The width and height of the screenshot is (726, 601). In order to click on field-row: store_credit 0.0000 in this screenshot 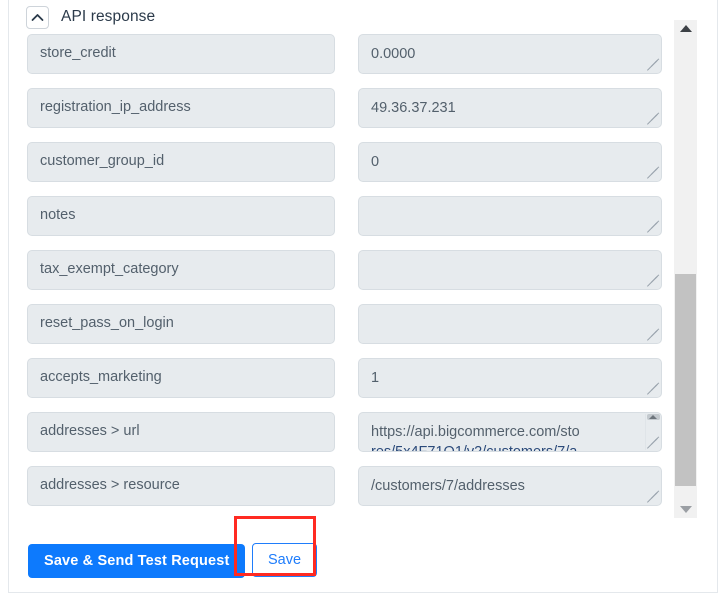, I will do `click(345, 61)`.